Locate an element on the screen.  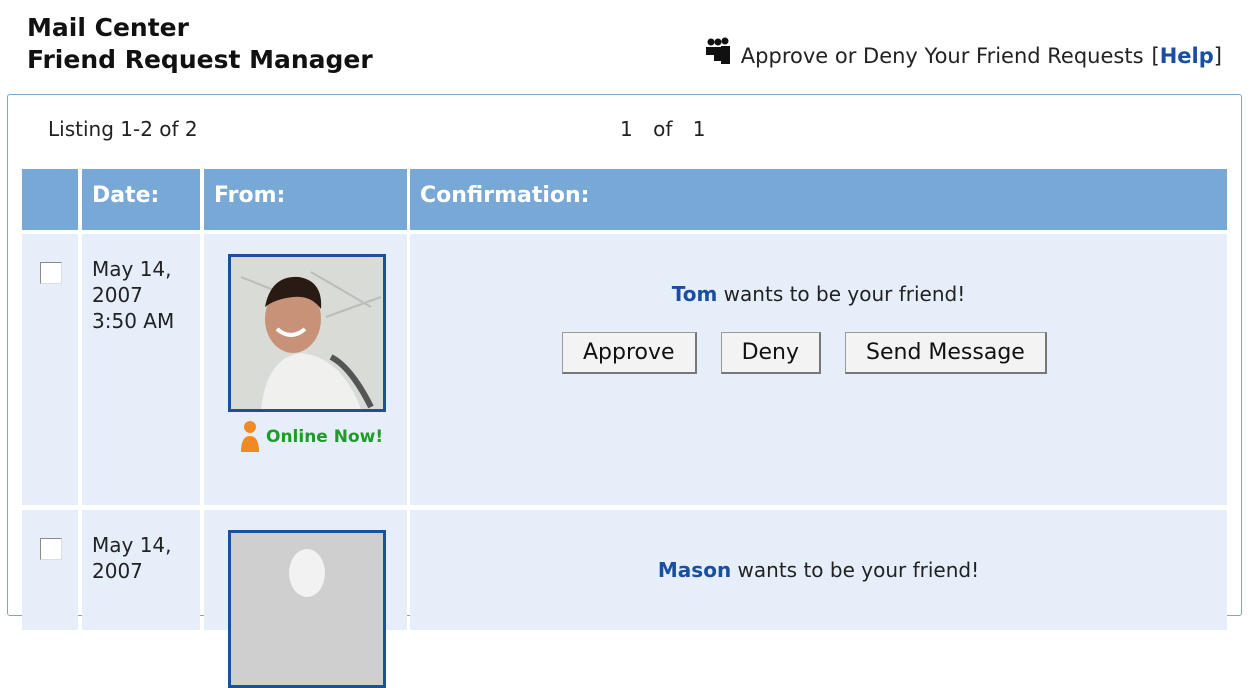
avatar-photo is located at coordinates (307, 333).